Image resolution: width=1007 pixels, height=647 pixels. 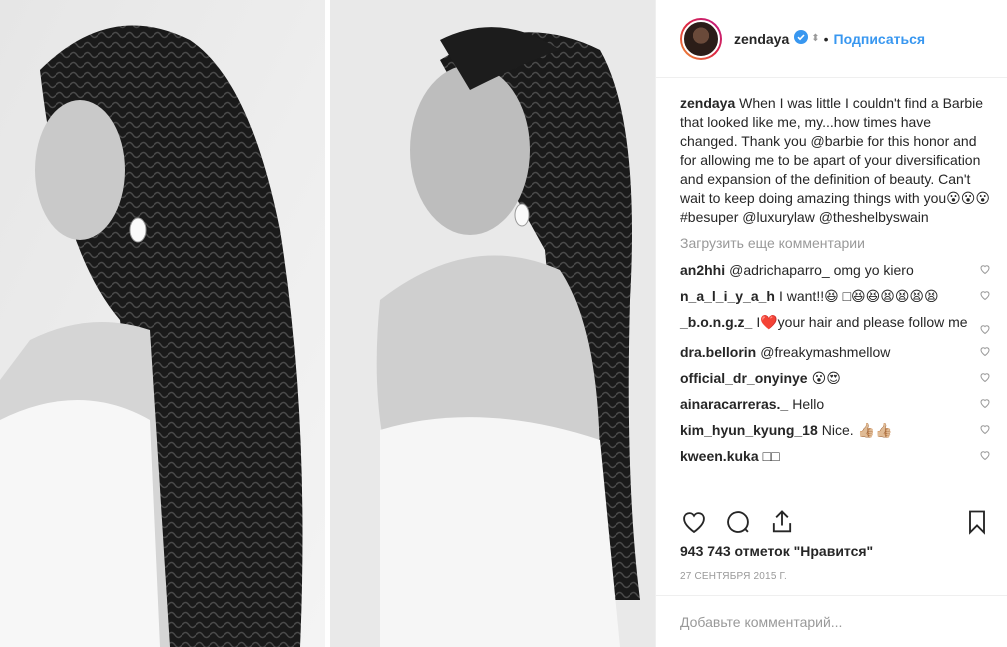 What do you see at coordinates (808, 404) in the screenshot?
I see `comment-text: Hello` at bounding box center [808, 404].